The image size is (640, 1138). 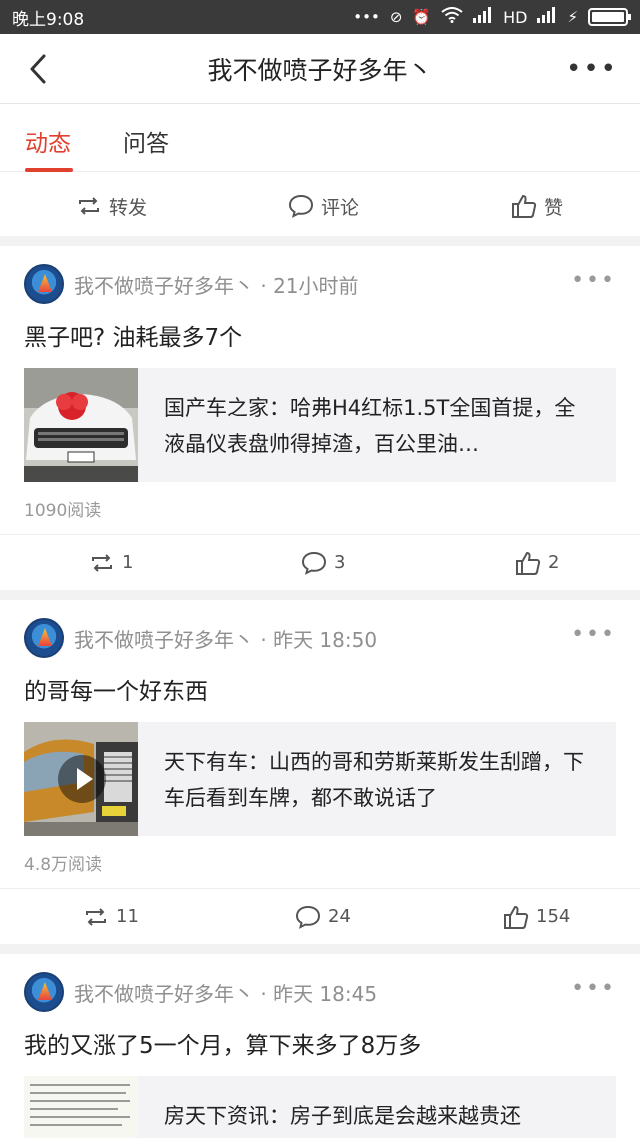 What do you see at coordinates (319, 639) in the screenshot?
I see `post-time: · 昨天 18:50` at bounding box center [319, 639].